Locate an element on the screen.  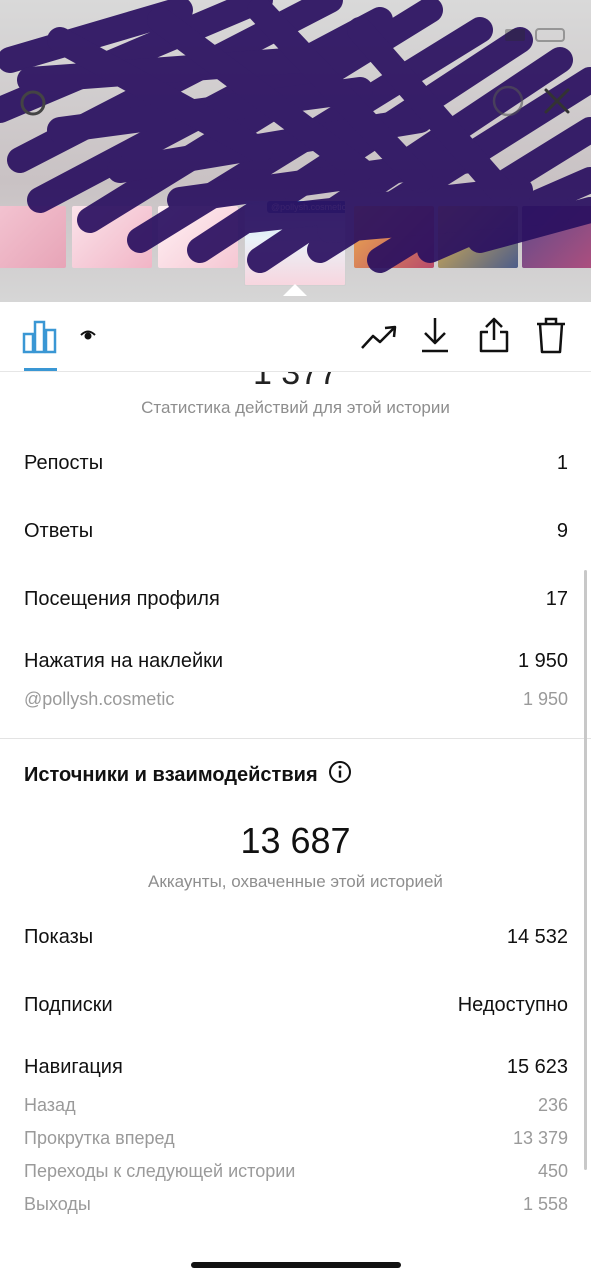
trend-icon is located at coordinates (379, 339).